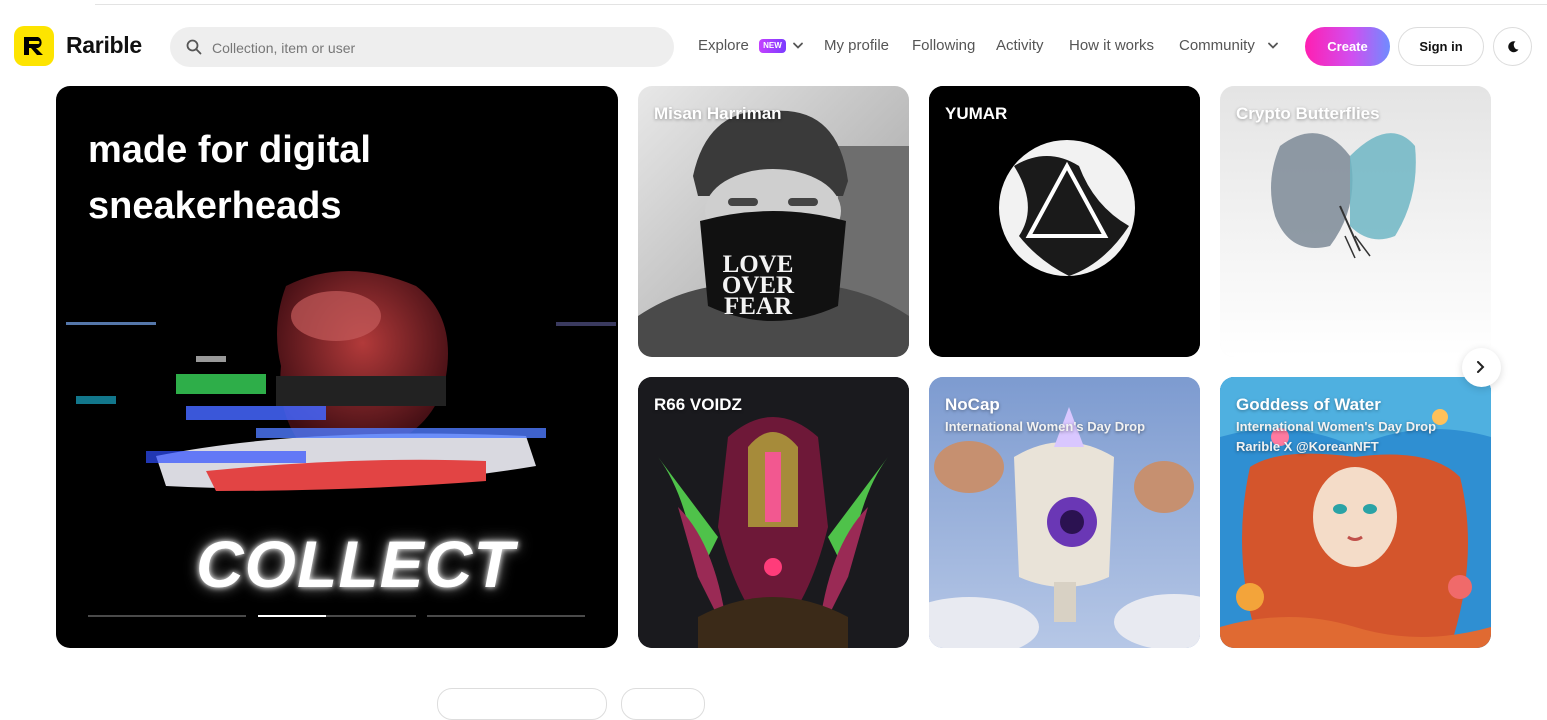 The height and width of the screenshot is (720, 1547). Describe the element at coordinates (1217, 45) in the screenshot. I see `nav-community: Community` at that location.